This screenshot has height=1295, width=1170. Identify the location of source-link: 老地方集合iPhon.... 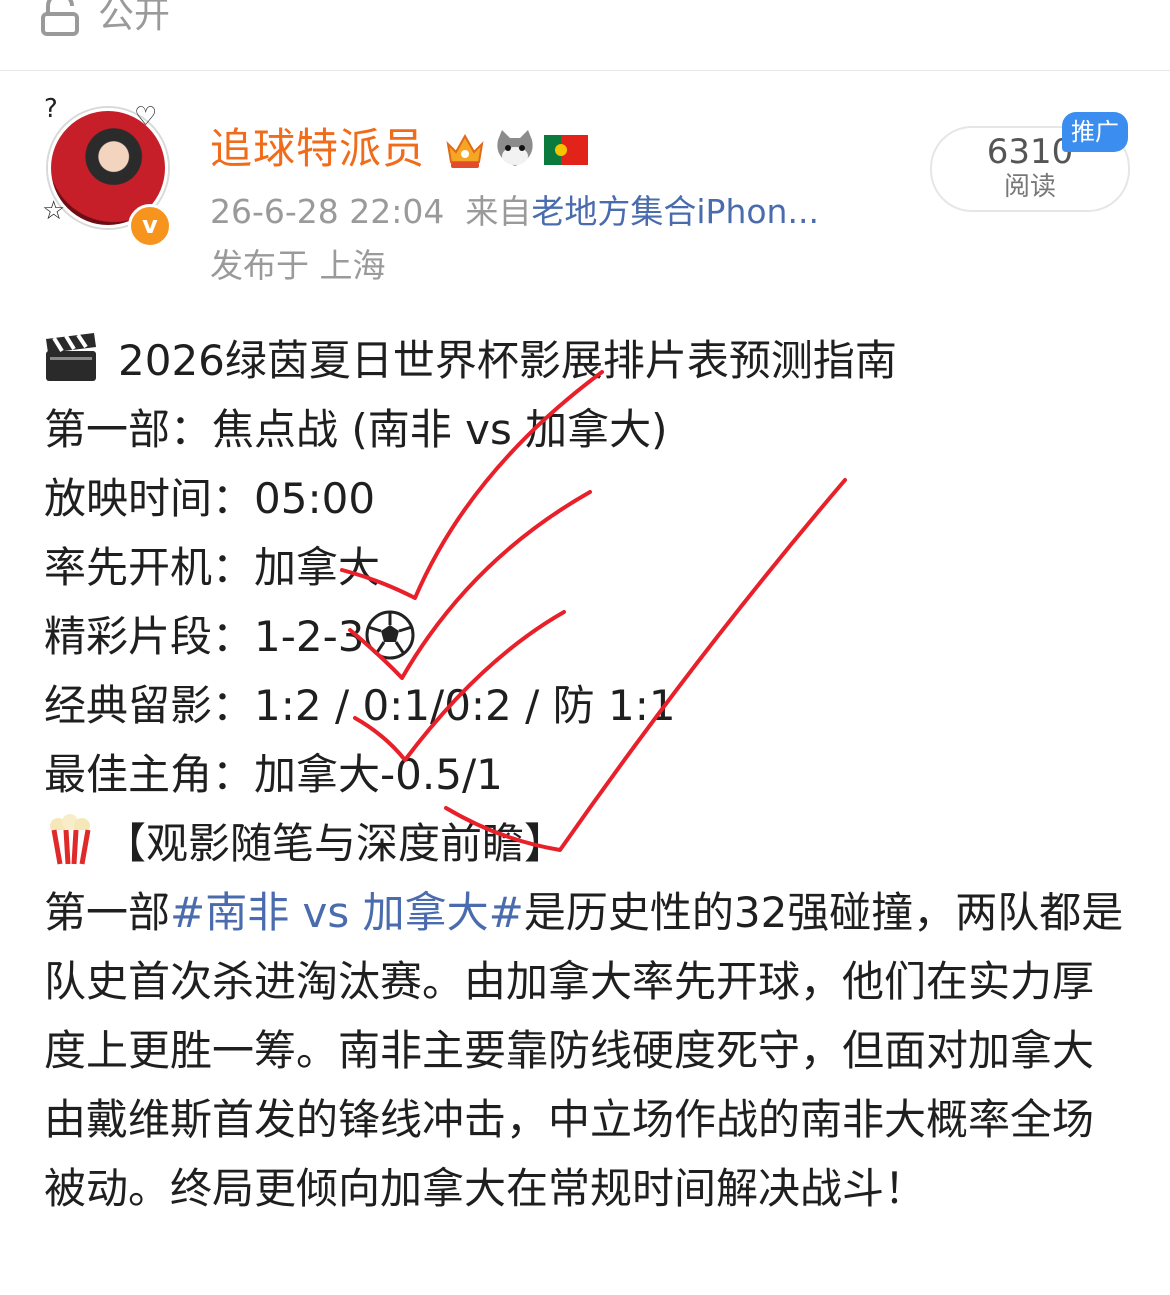
(675, 211).